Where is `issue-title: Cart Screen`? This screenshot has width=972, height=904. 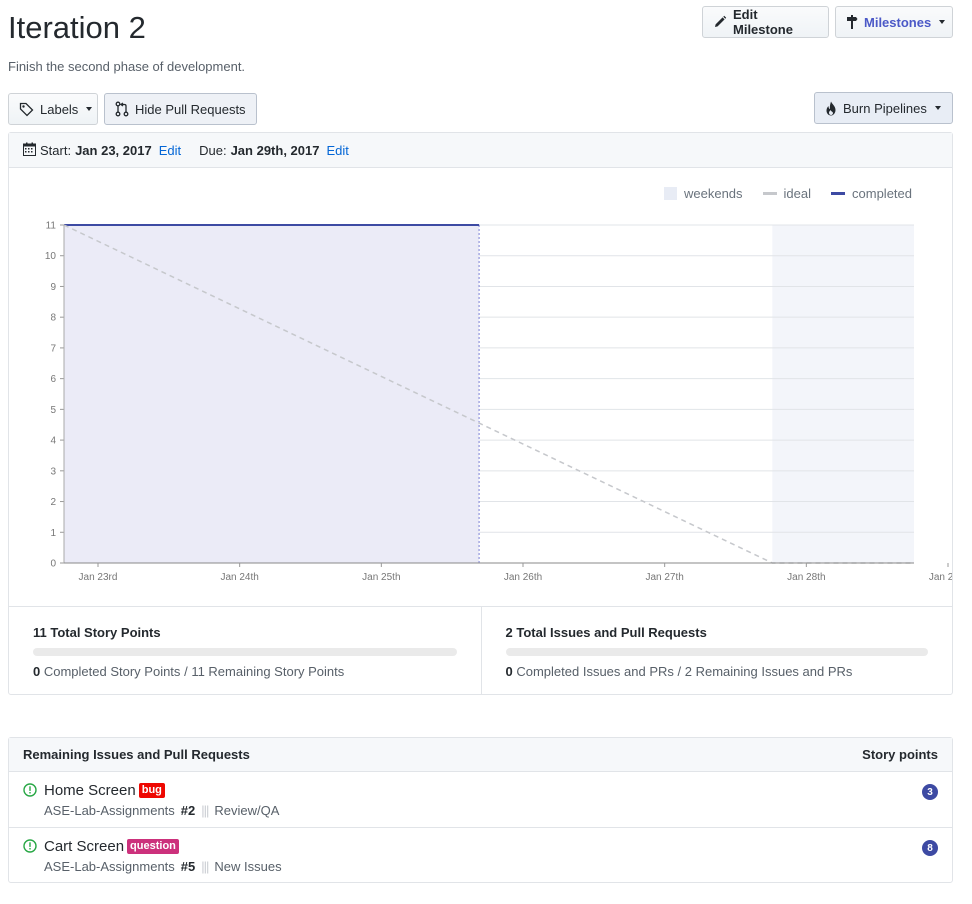
issue-title: Cart Screen is located at coordinates (84, 846).